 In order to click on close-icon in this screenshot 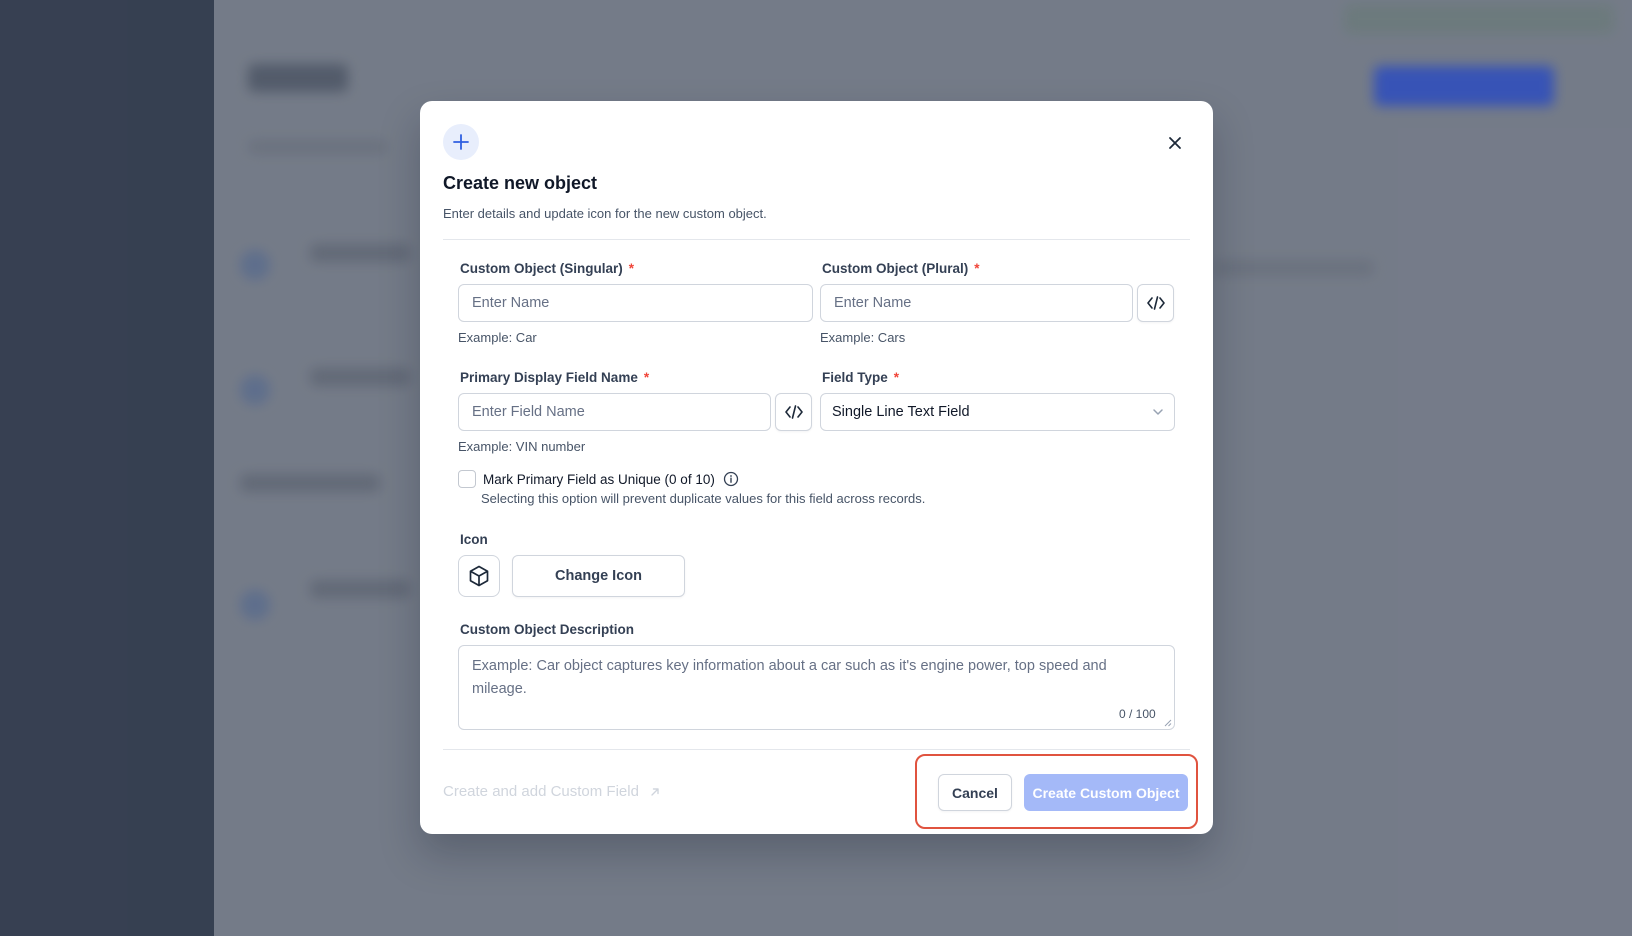, I will do `click(1175, 143)`.